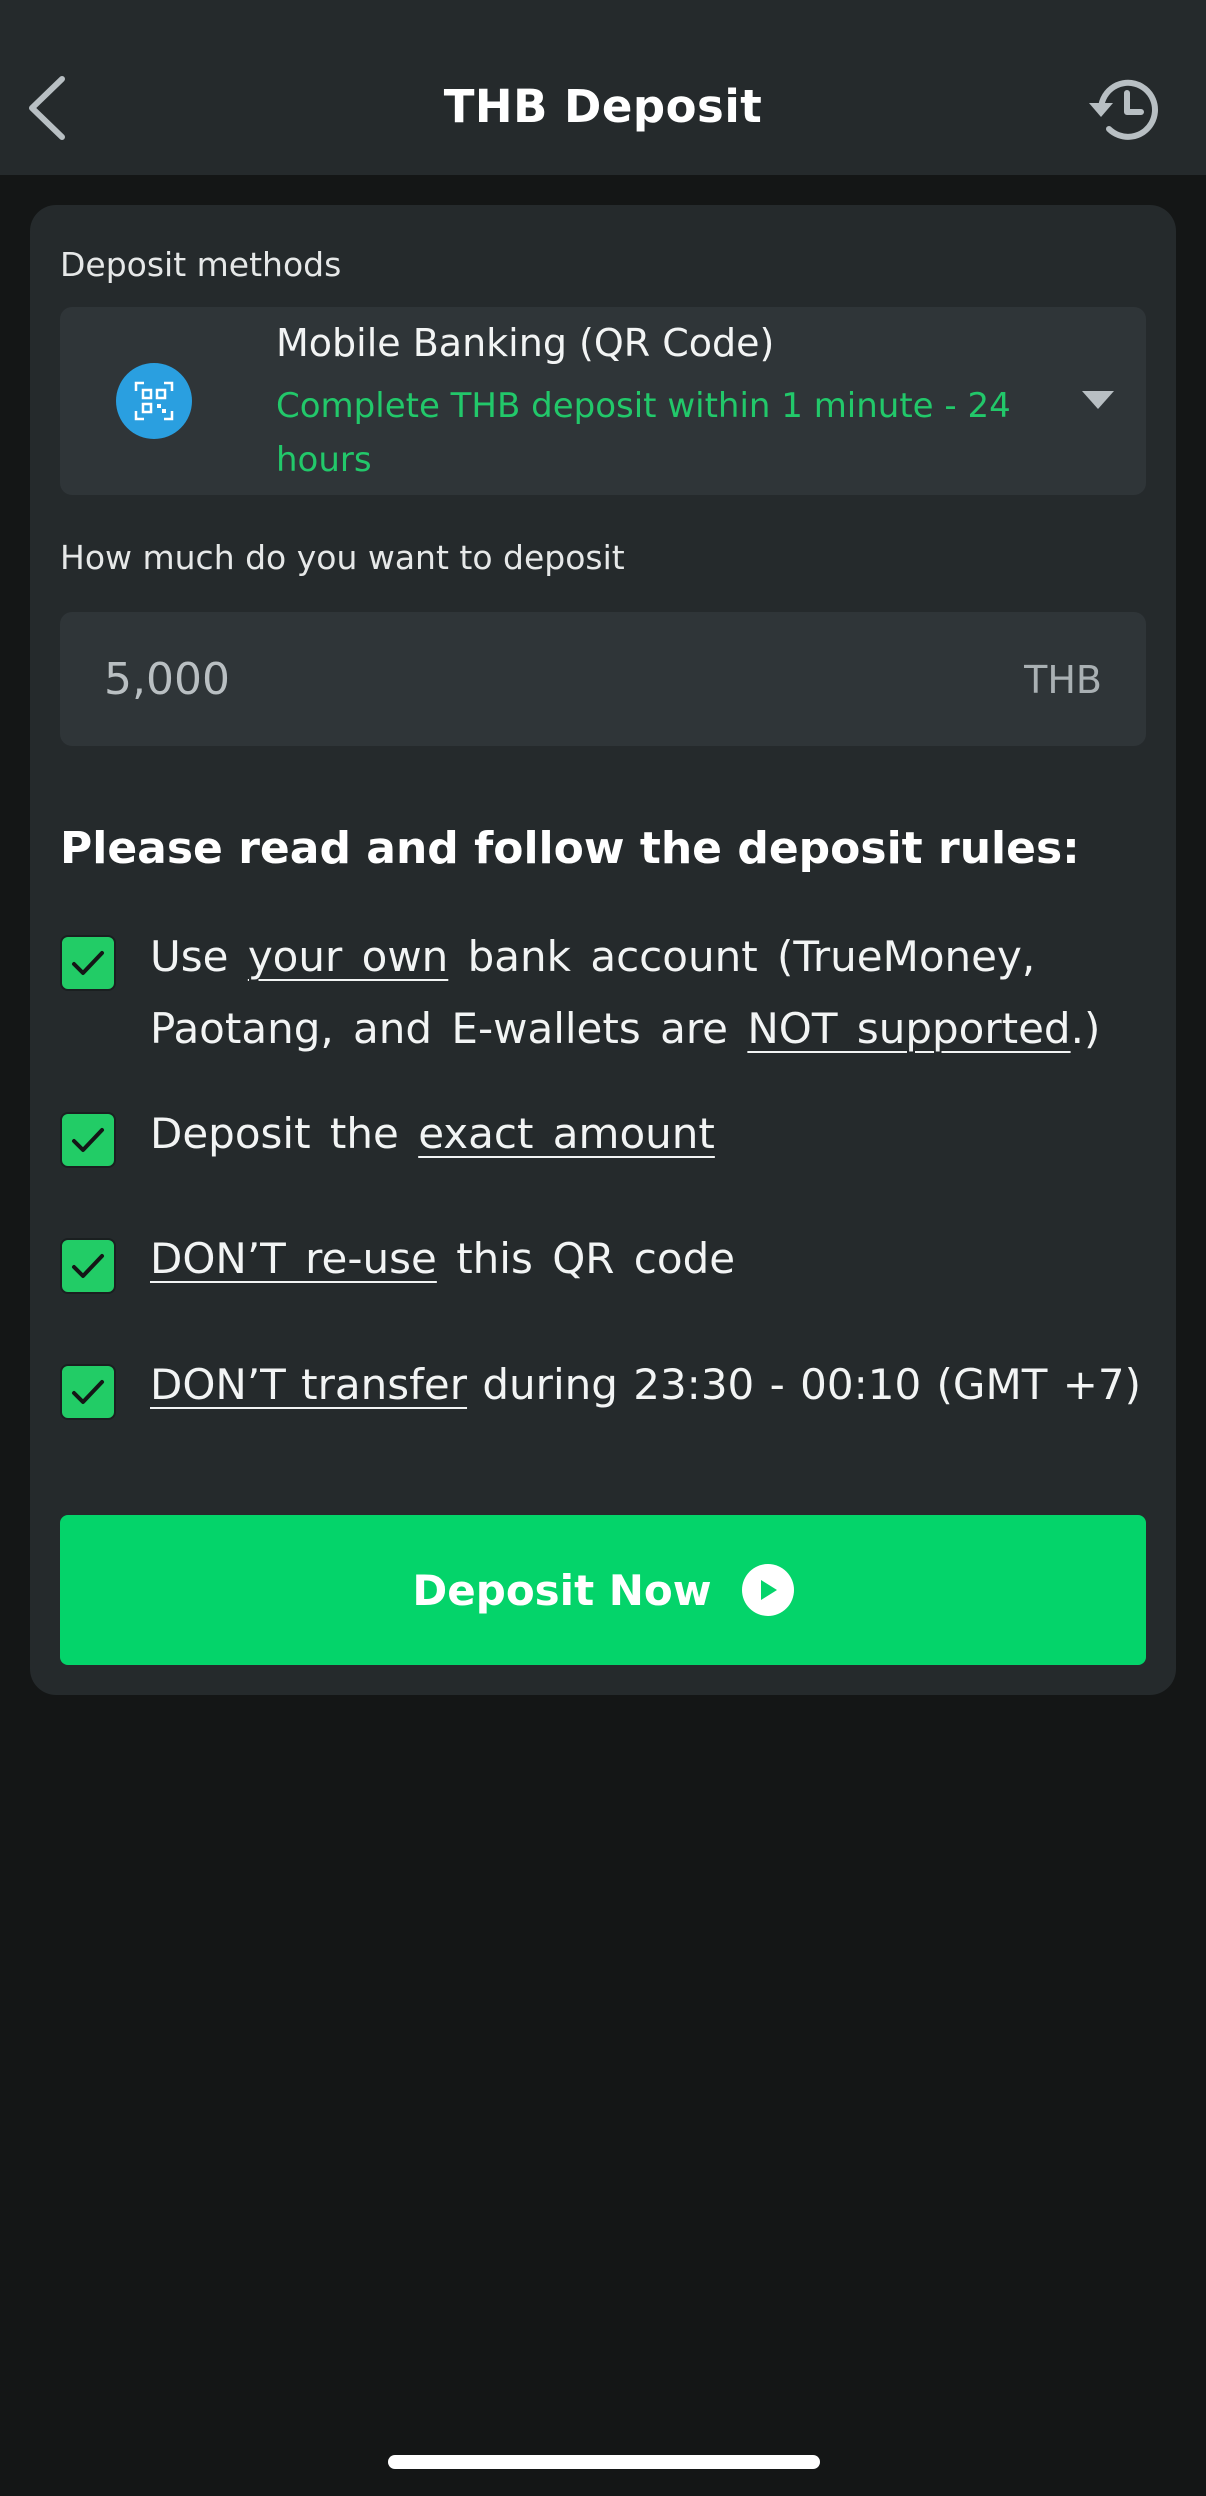  What do you see at coordinates (603, 106) in the screenshot?
I see `page-title: THB Deposit` at bounding box center [603, 106].